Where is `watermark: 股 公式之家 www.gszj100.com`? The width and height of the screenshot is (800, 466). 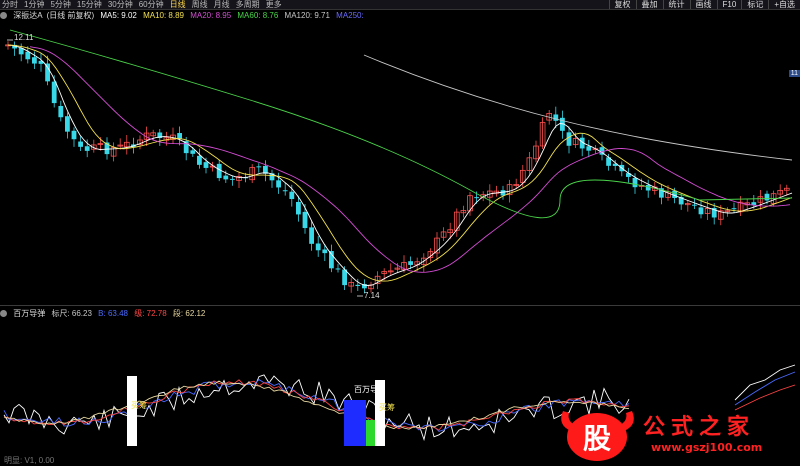 watermark: 股 公式之家 www.gszj100.com is located at coordinates (677, 433).